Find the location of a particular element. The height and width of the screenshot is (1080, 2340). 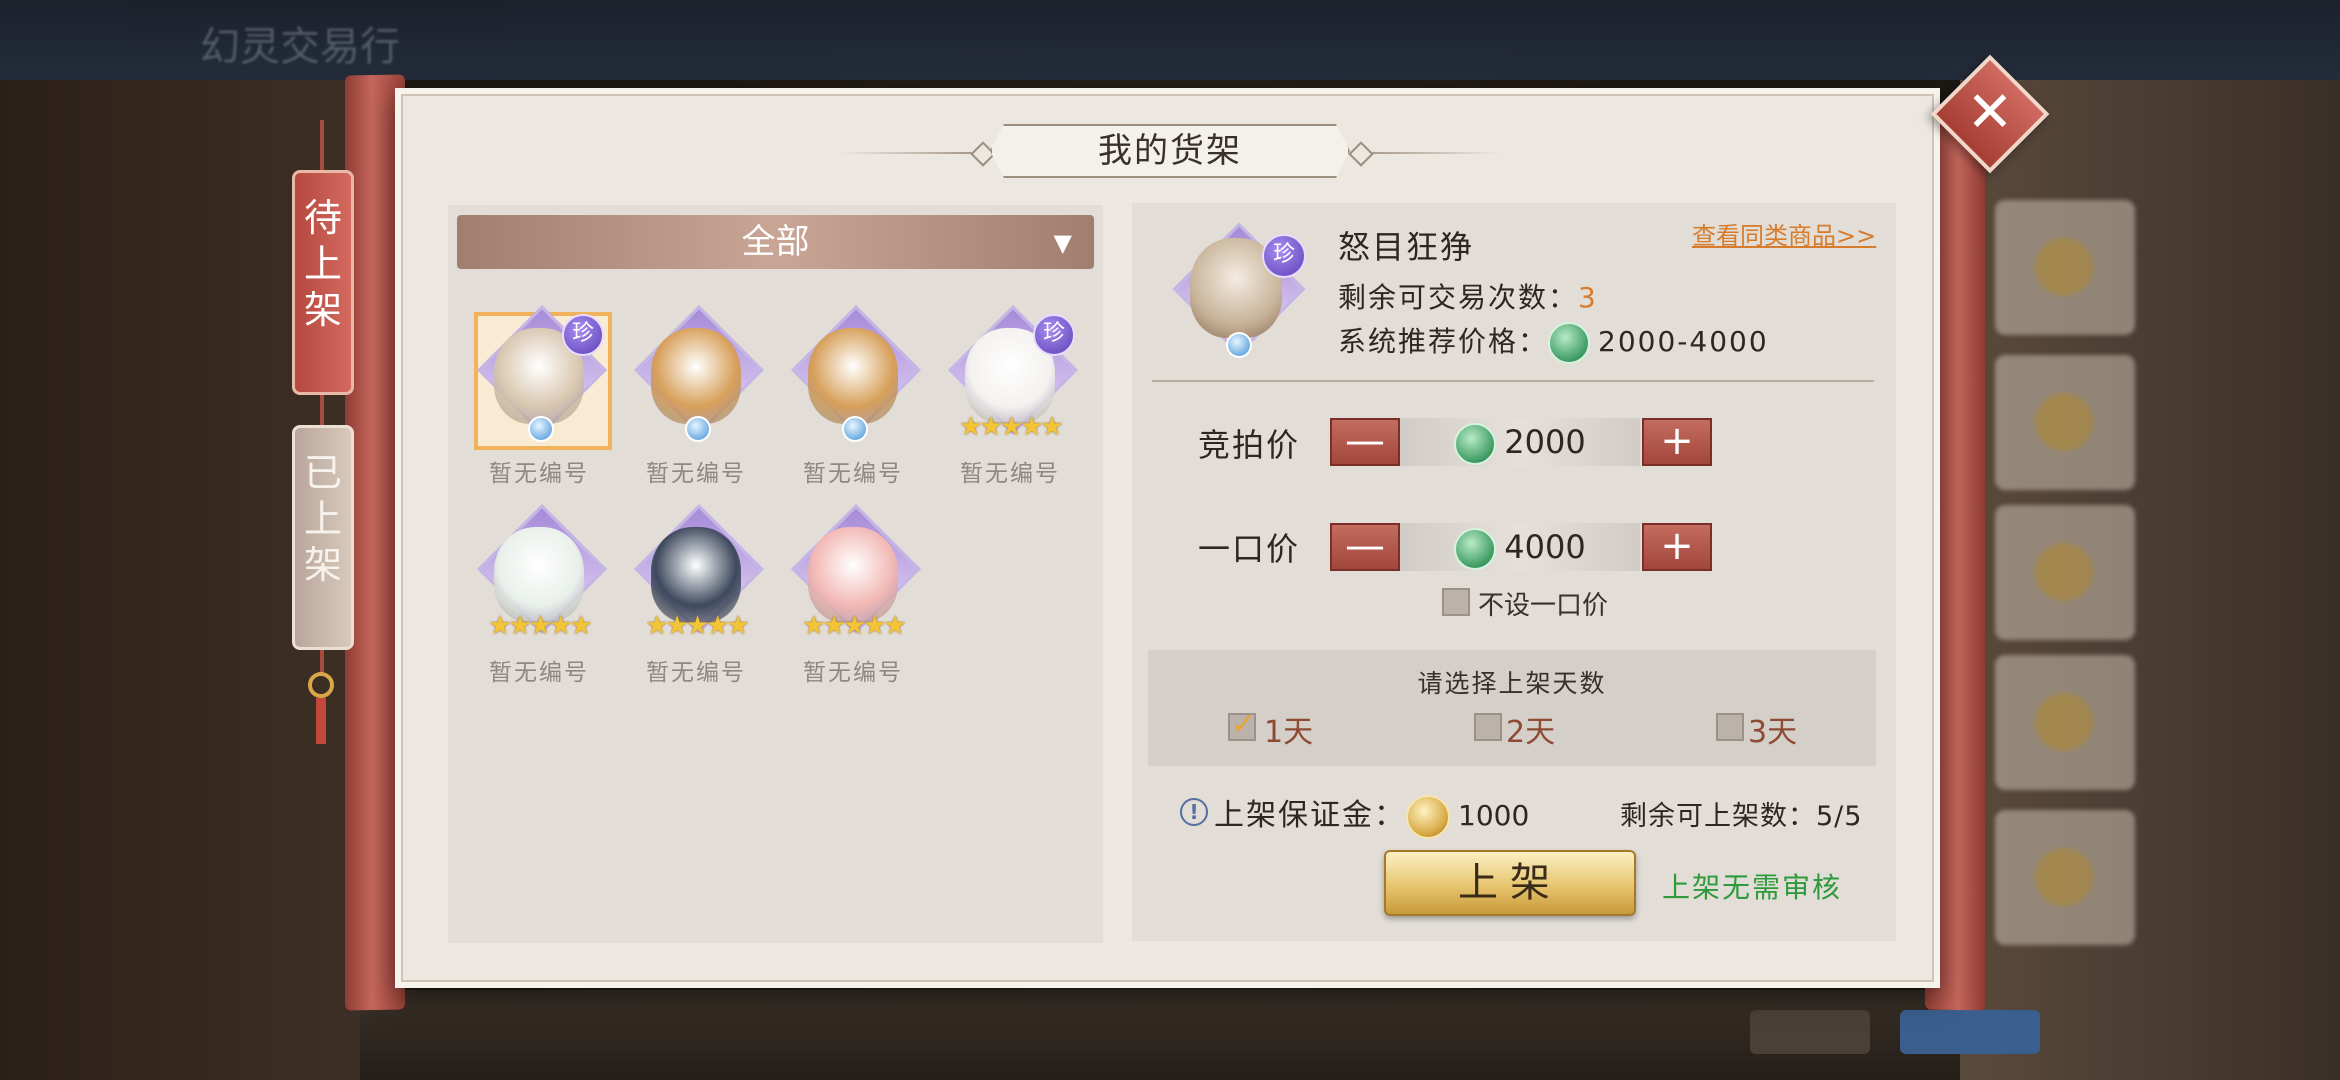

recommended-price: 系统推荐价格： 2000-4000 is located at coordinates (1553, 342).